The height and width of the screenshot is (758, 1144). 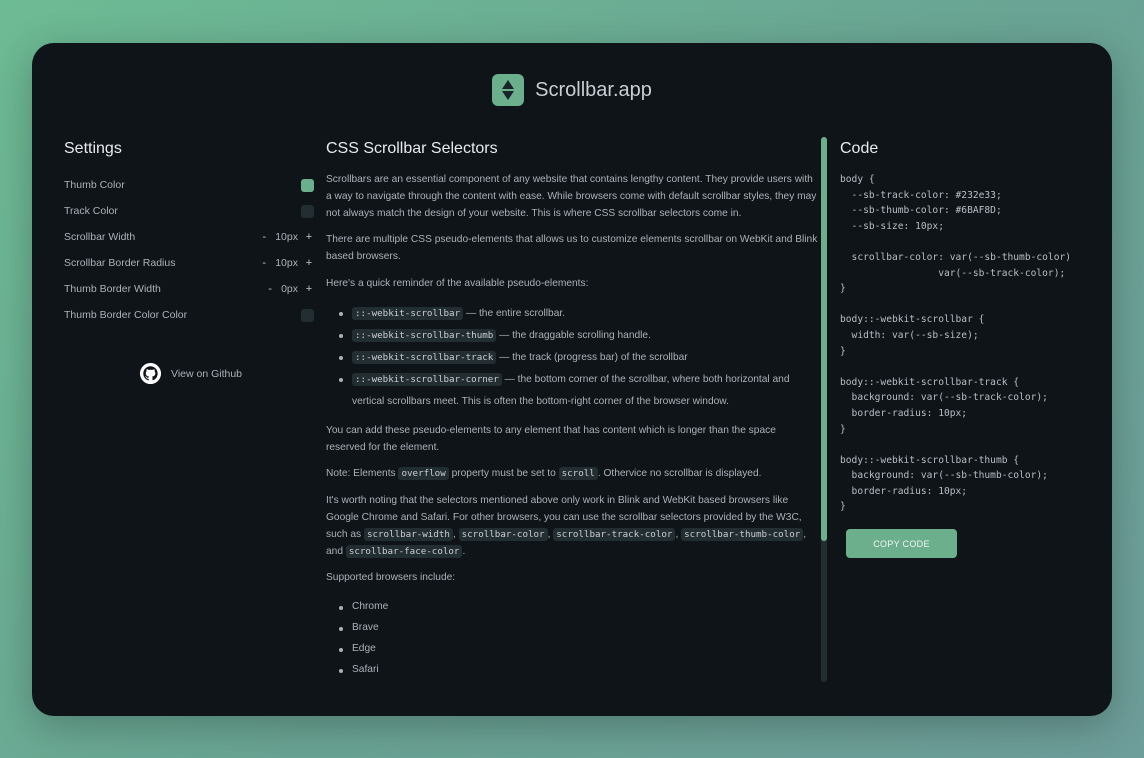 I want to click on thumb-border-width-value: 0px, so click(x=289, y=289).